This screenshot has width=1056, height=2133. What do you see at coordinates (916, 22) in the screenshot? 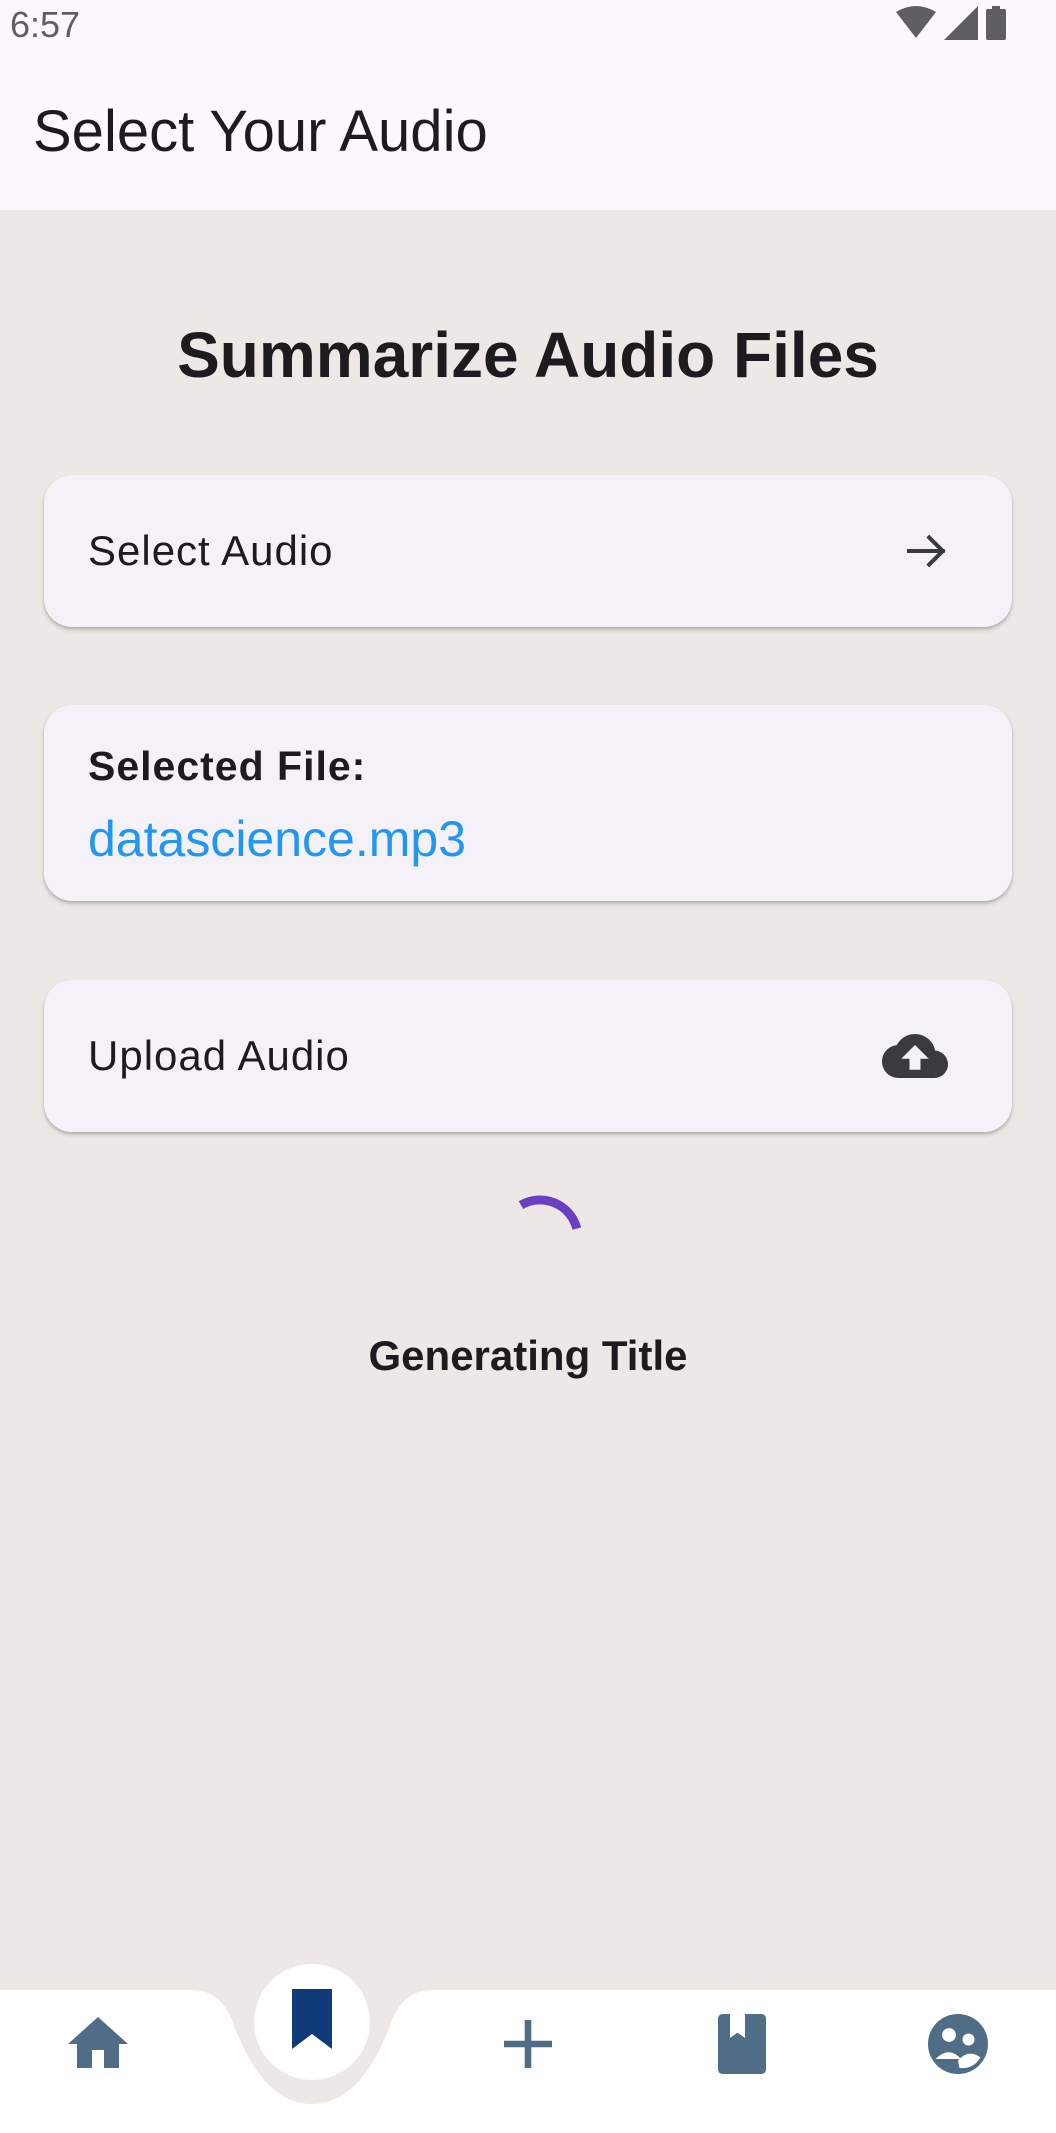
I see `wifi-icon` at bounding box center [916, 22].